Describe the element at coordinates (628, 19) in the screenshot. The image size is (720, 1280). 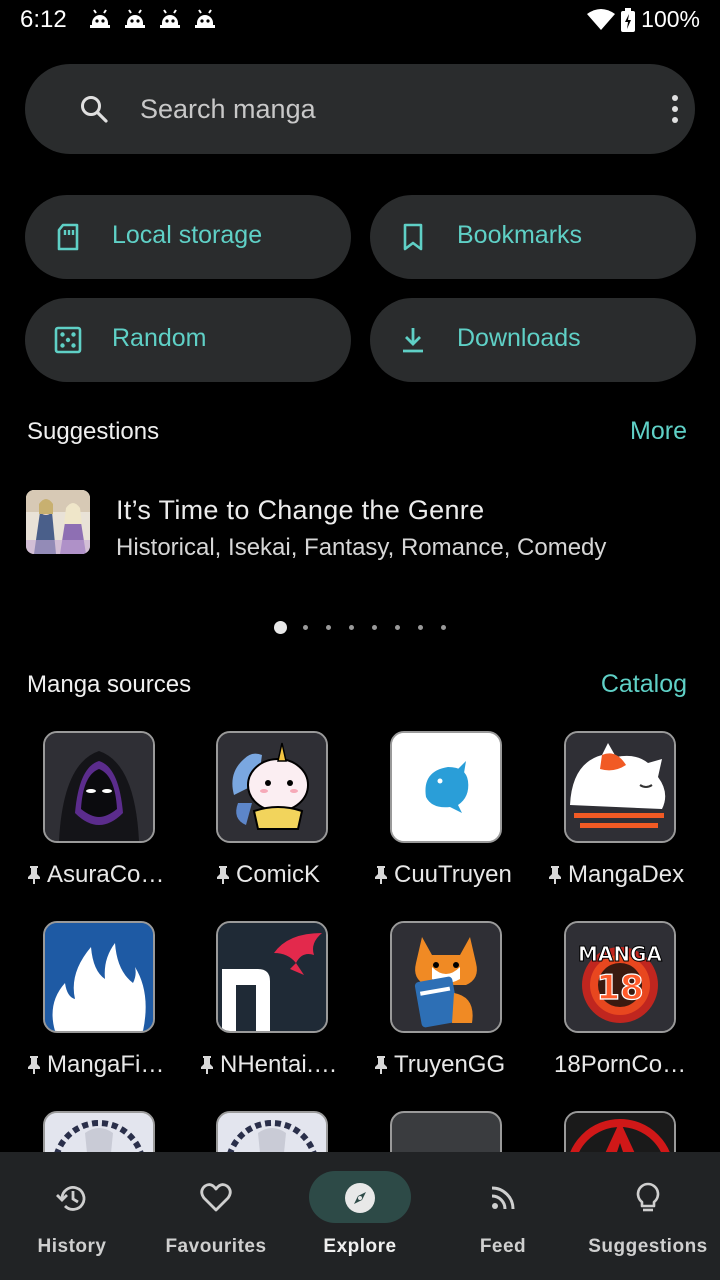
I see `battery-icon` at that location.